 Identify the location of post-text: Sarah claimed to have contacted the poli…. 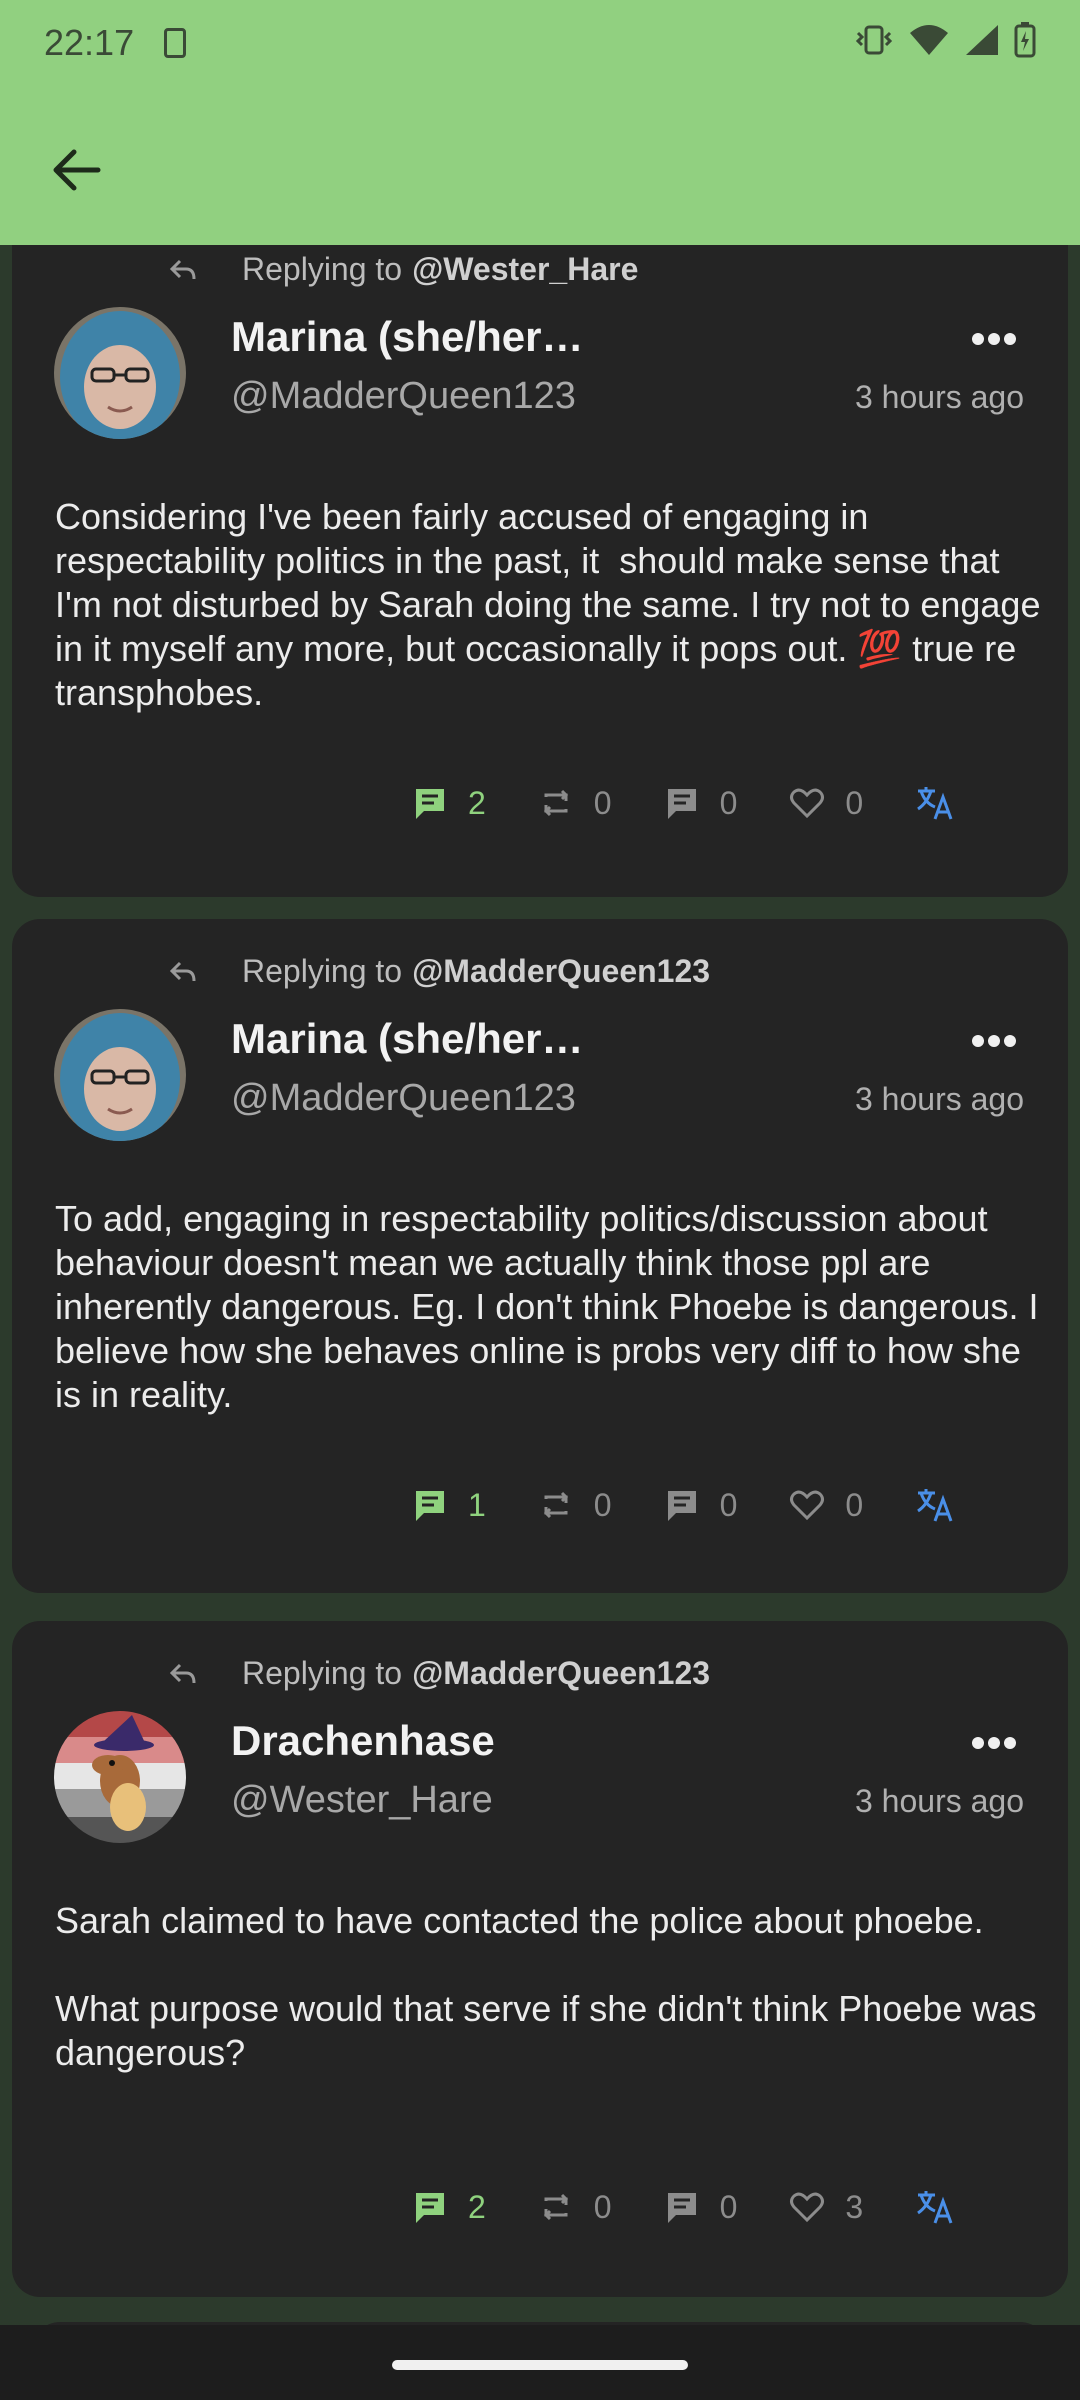
(546, 1986).